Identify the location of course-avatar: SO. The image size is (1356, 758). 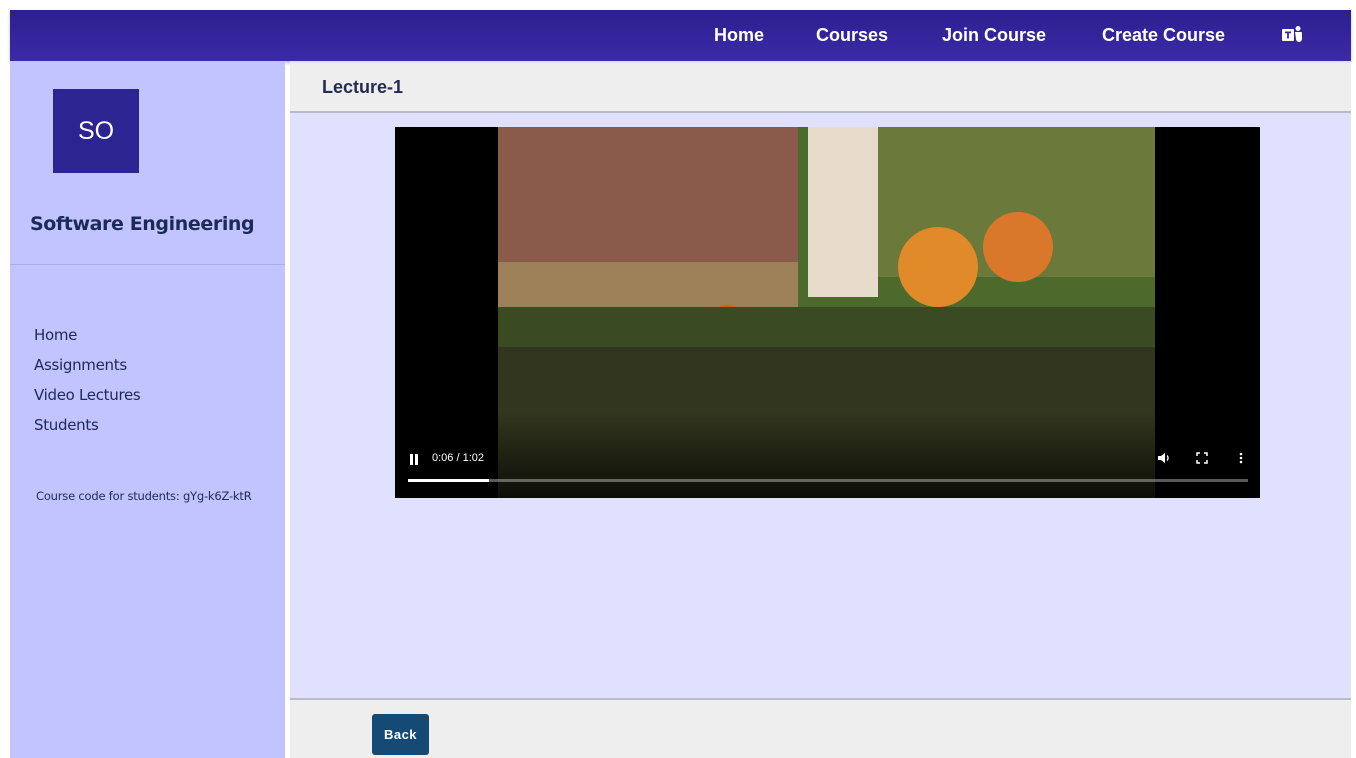
(96, 131).